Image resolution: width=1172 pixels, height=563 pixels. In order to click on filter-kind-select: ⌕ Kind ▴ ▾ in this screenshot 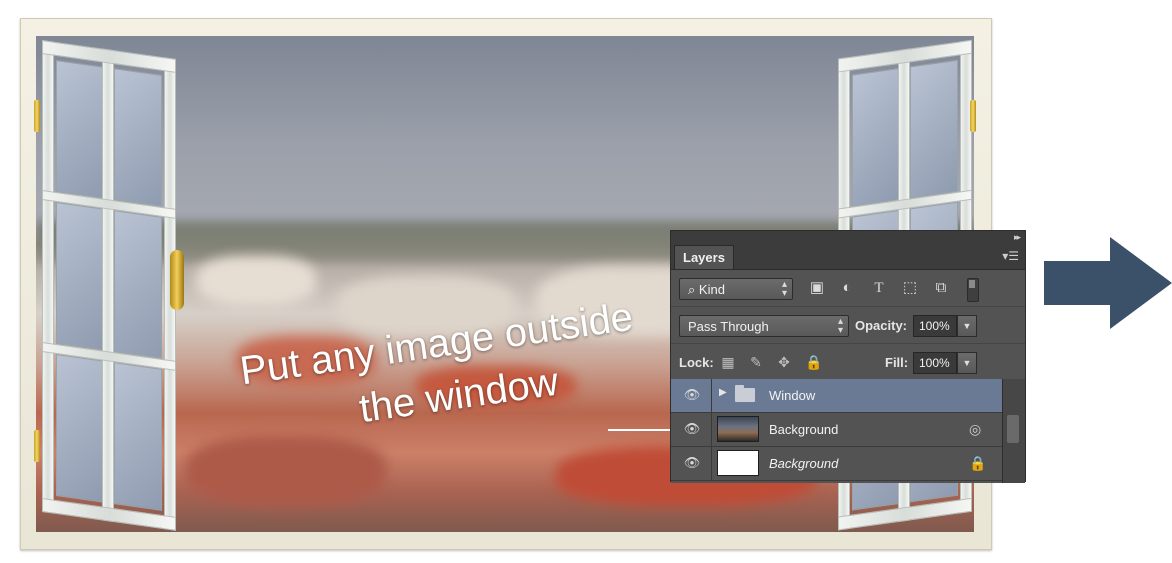, I will do `click(736, 289)`.